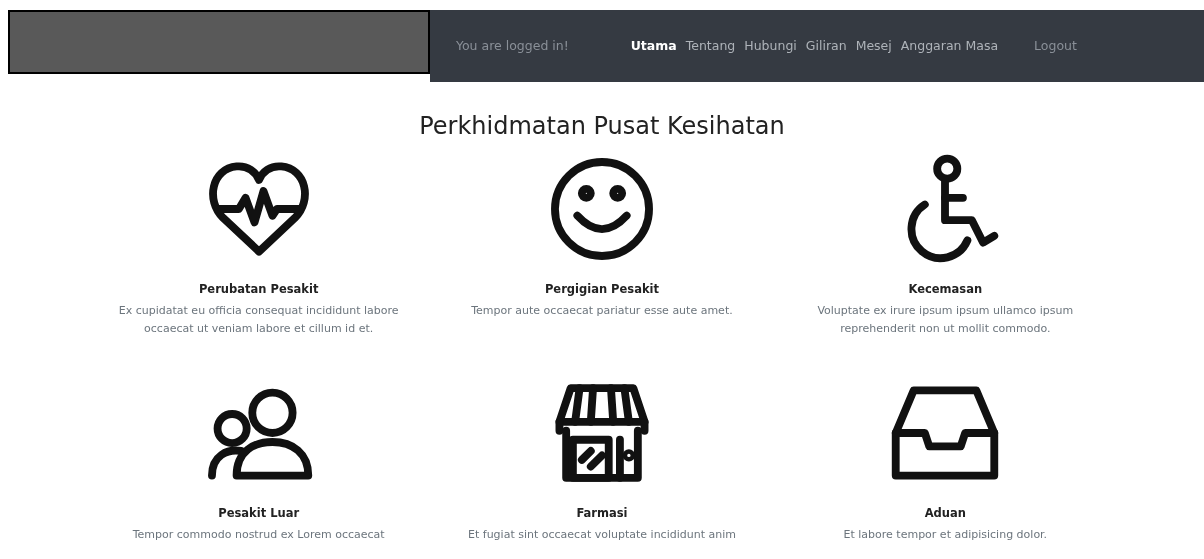 Image resolution: width=1204 pixels, height=559 pixels. What do you see at coordinates (945, 289) in the screenshot?
I see `service-title: Kecemasan` at bounding box center [945, 289].